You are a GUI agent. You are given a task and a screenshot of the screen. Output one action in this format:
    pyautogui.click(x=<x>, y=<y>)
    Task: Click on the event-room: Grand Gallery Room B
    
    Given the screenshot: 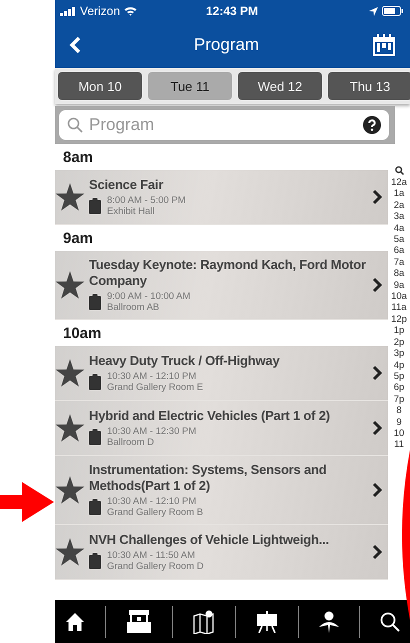 What is the action you would take?
    pyautogui.click(x=155, y=512)
    